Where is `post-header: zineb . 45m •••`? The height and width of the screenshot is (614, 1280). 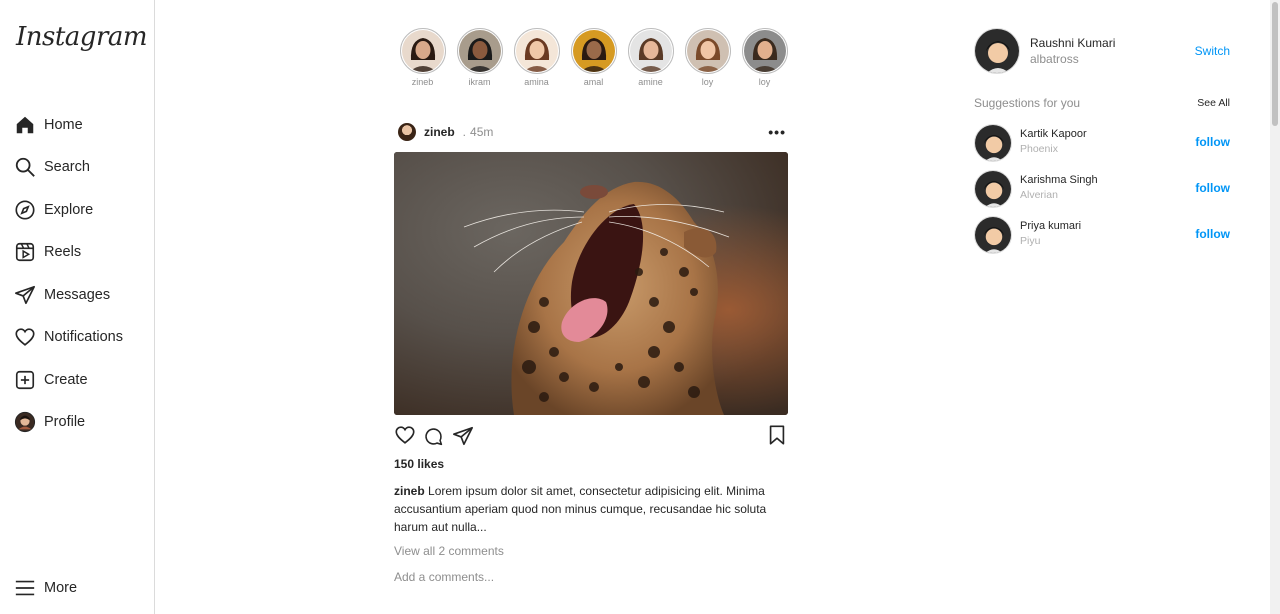 post-header: zineb . 45m ••• is located at coordinates (591, 132).